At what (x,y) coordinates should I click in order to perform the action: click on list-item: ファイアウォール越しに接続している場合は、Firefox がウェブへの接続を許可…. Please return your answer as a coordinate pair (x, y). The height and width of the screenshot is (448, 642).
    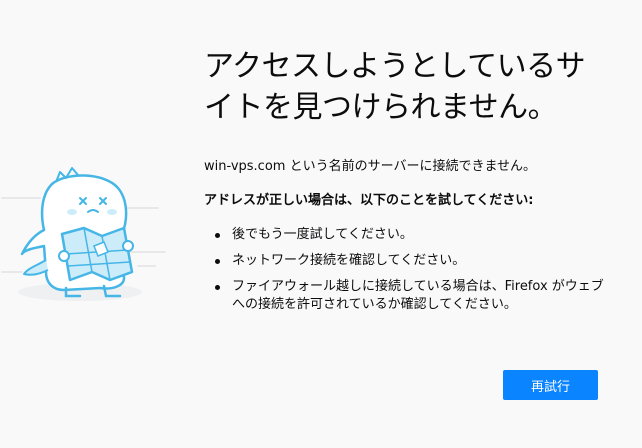
    Looking at the image, I should click on (414, 296).